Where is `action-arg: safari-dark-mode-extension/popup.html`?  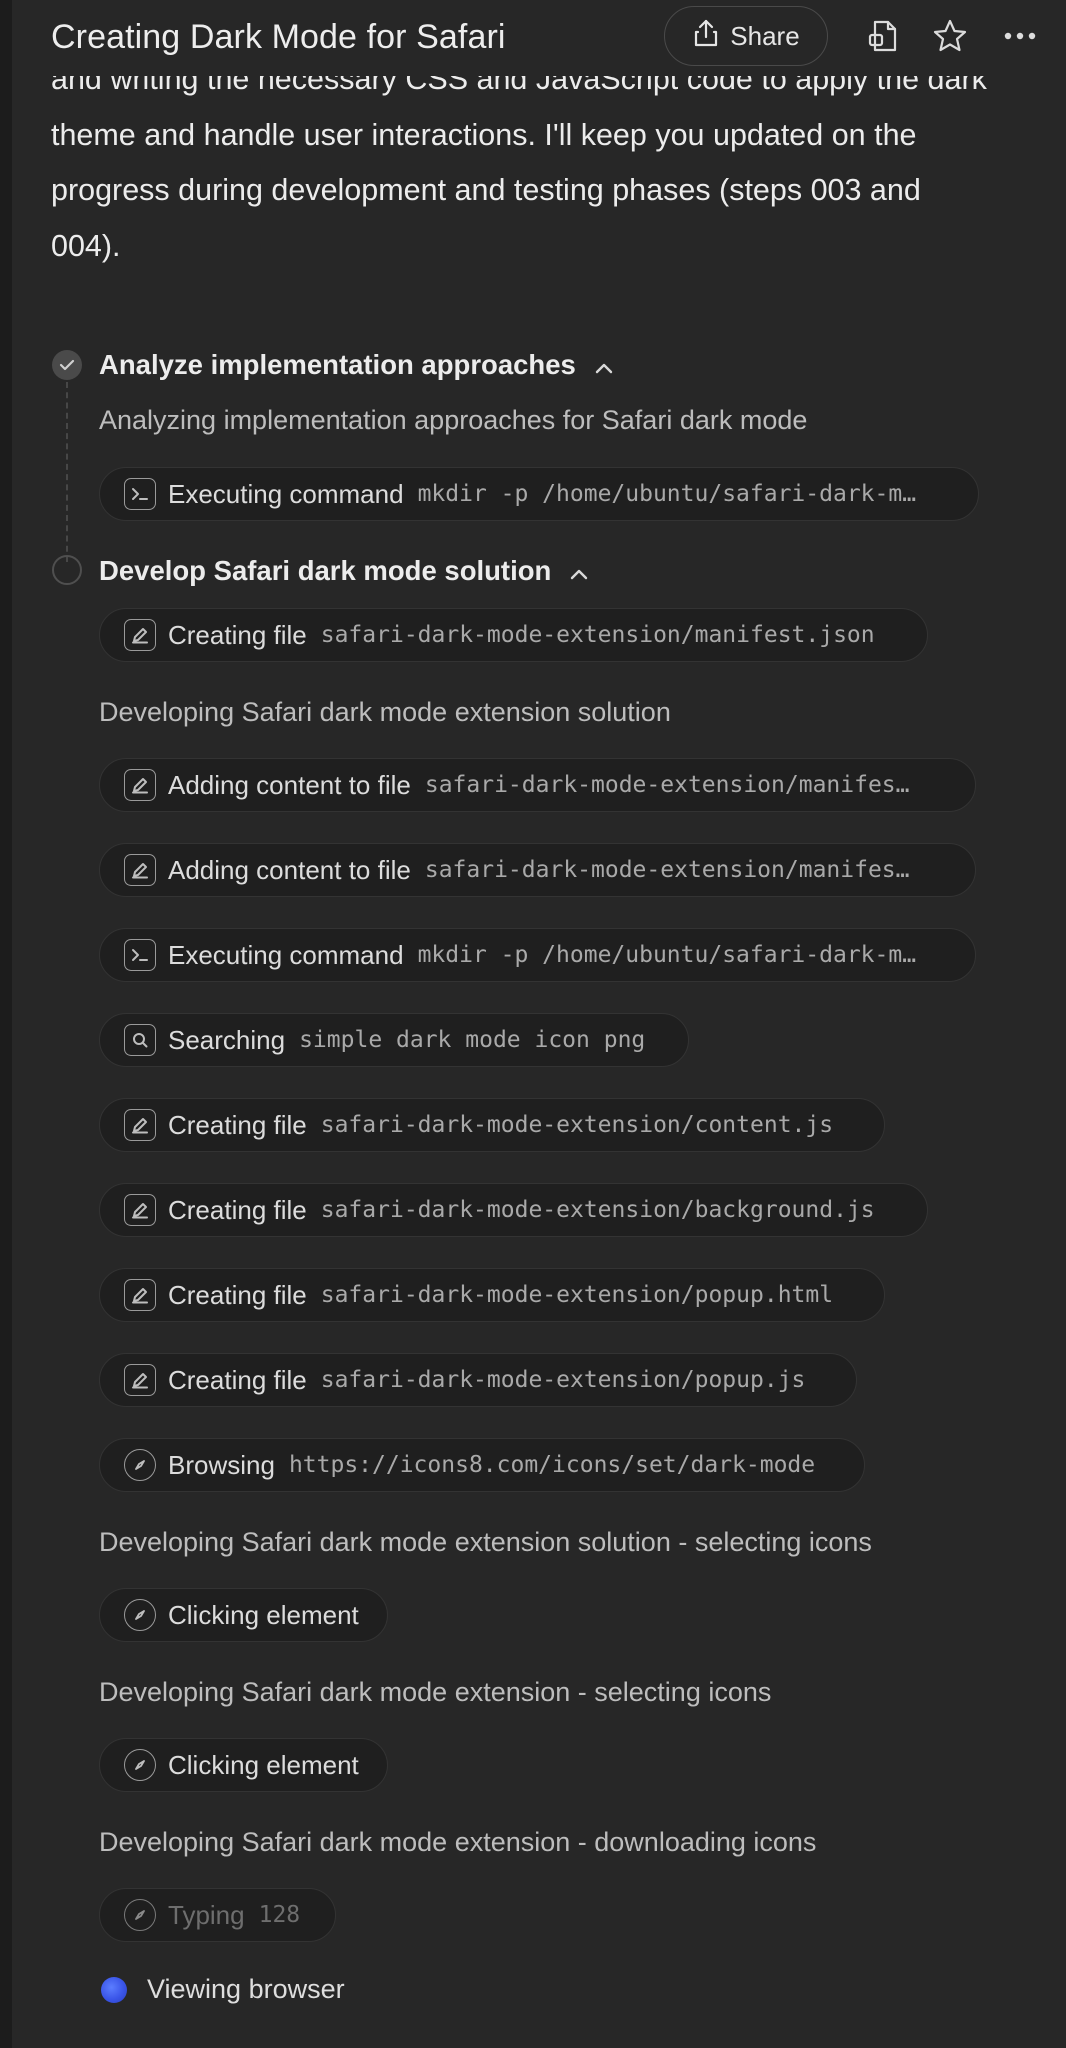
action-arg: safari-dark-mode-extension/popup.html is located at coordinates (577, 1295).